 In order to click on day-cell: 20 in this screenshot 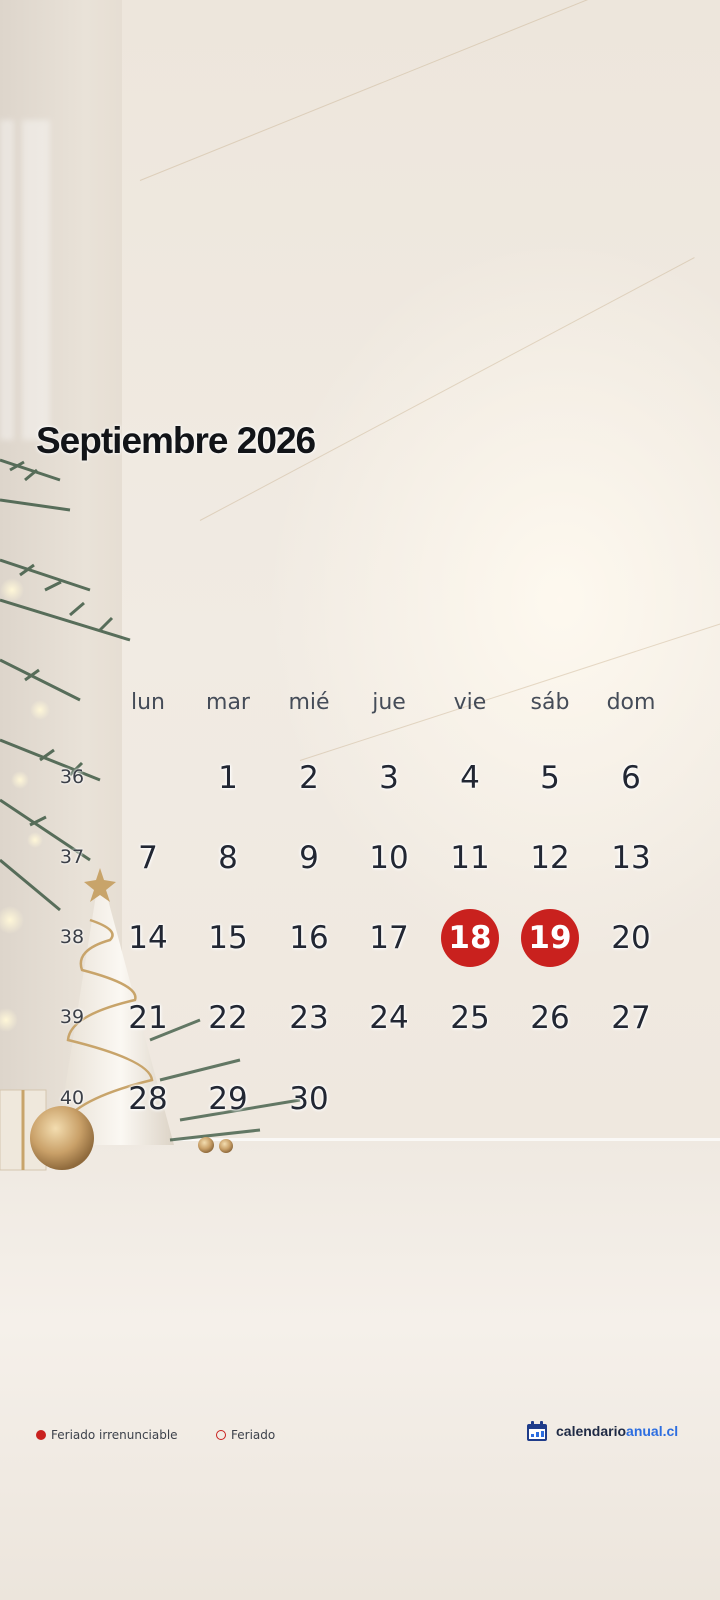, I will do `click(631, 938)`.